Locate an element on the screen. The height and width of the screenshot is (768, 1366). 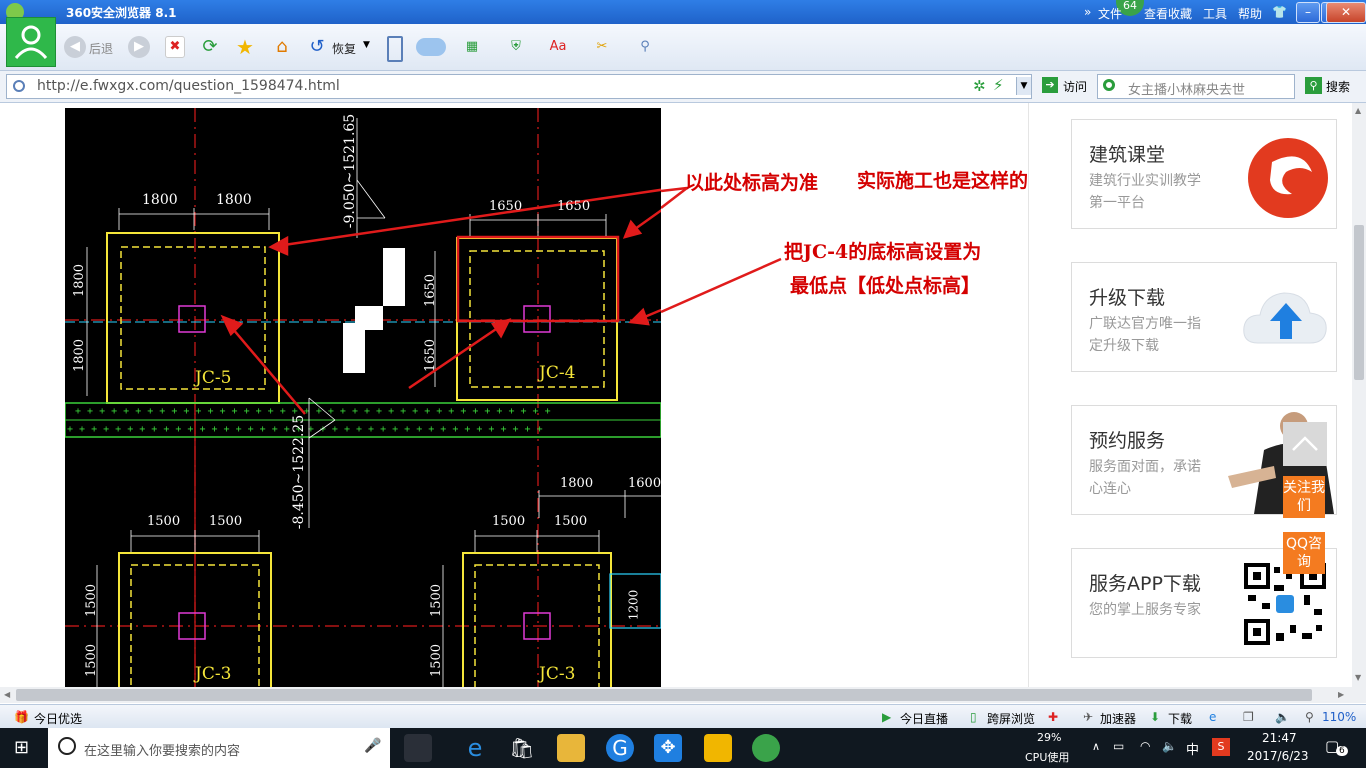
phone-icon is located at coordinates (395, 49).